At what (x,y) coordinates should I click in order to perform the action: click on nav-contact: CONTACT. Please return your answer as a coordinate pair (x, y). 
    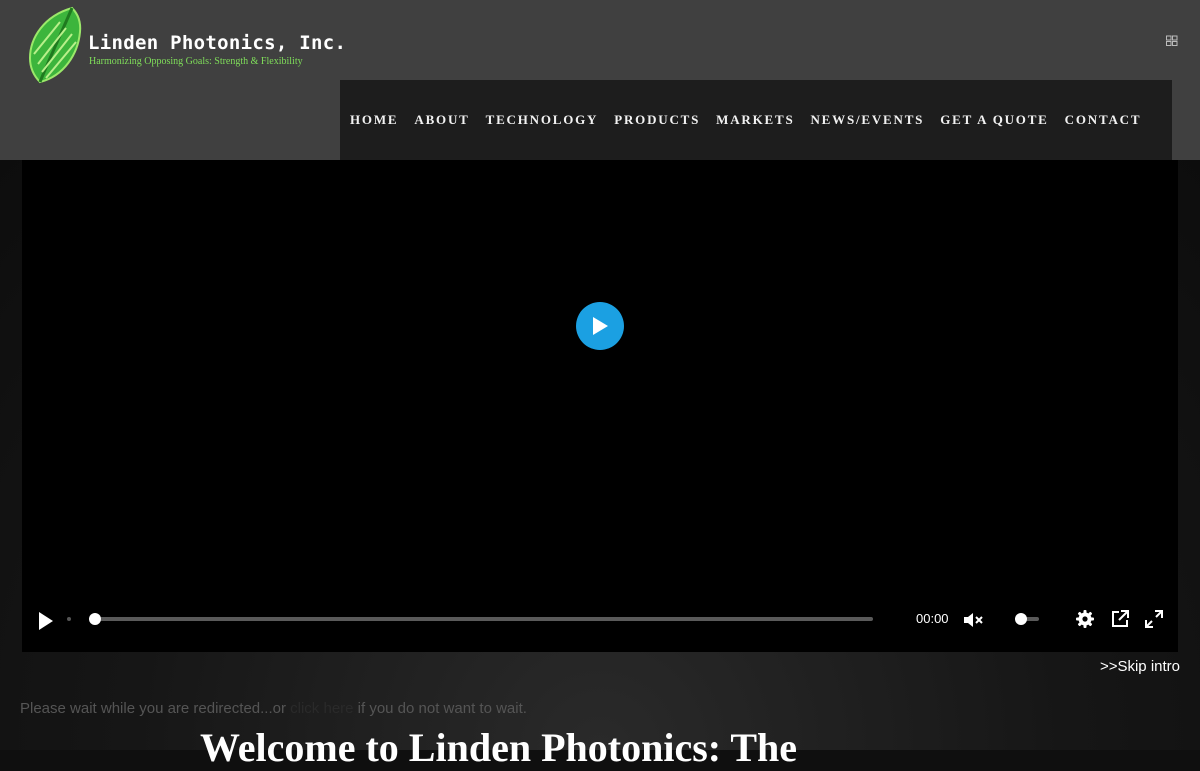
    Looking at the image, I should click on (1103, 120).